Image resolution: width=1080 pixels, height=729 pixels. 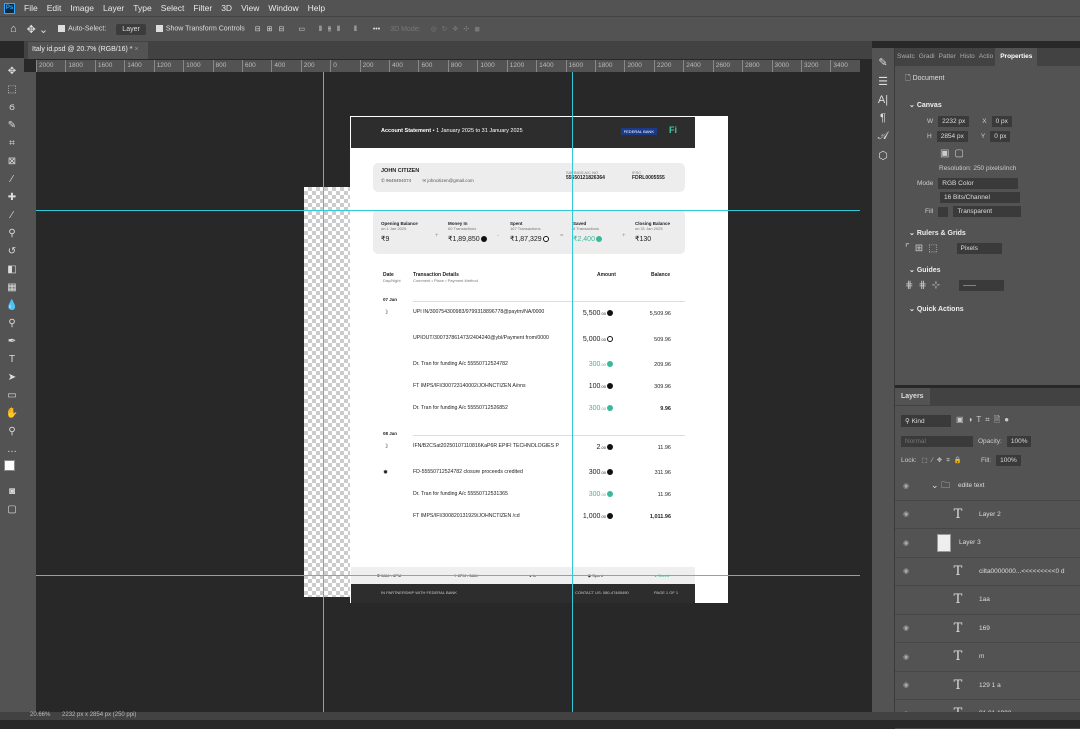 I want to click on kind-filter: ⚲ Kind, so click(x=926, y=421).